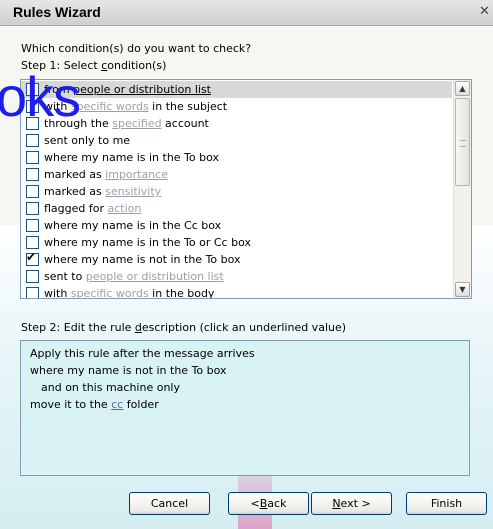  What do you see at coordinates (94, 404) in the screenshot?
I see `description-line: move it to the cc folder` at bounding box center [94, 404].